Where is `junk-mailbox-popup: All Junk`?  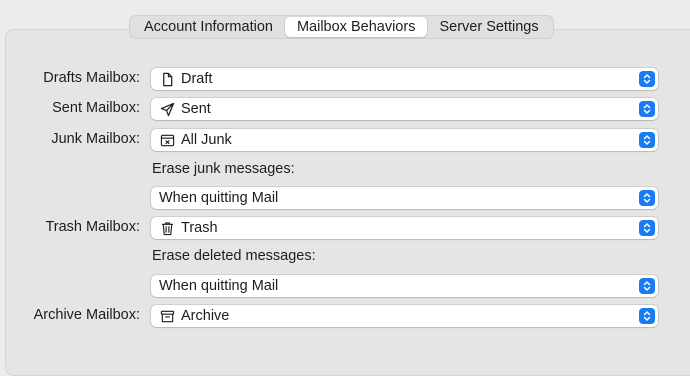 junk-mailbox-popup: All Junk is located at coordinates (404, 140).